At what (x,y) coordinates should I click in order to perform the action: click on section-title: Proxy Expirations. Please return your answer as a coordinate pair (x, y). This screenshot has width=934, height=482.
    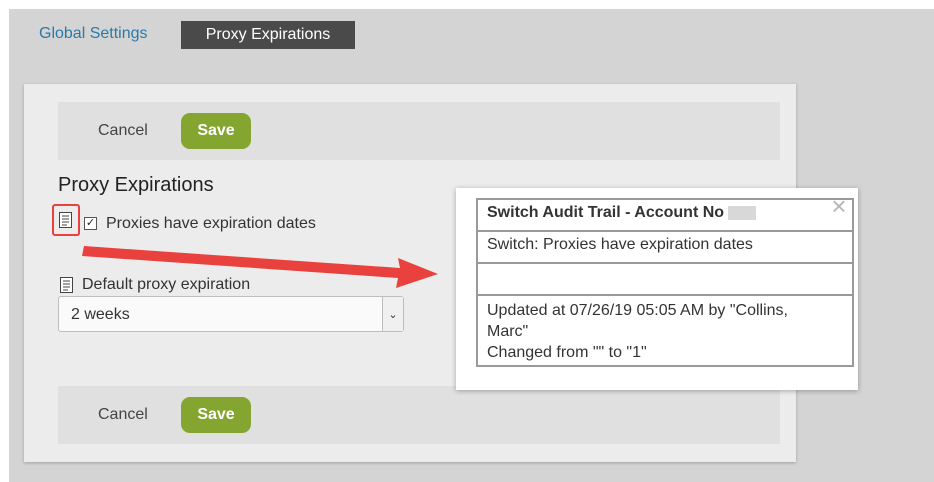
    Looking at the image, I should click on (136, 185).